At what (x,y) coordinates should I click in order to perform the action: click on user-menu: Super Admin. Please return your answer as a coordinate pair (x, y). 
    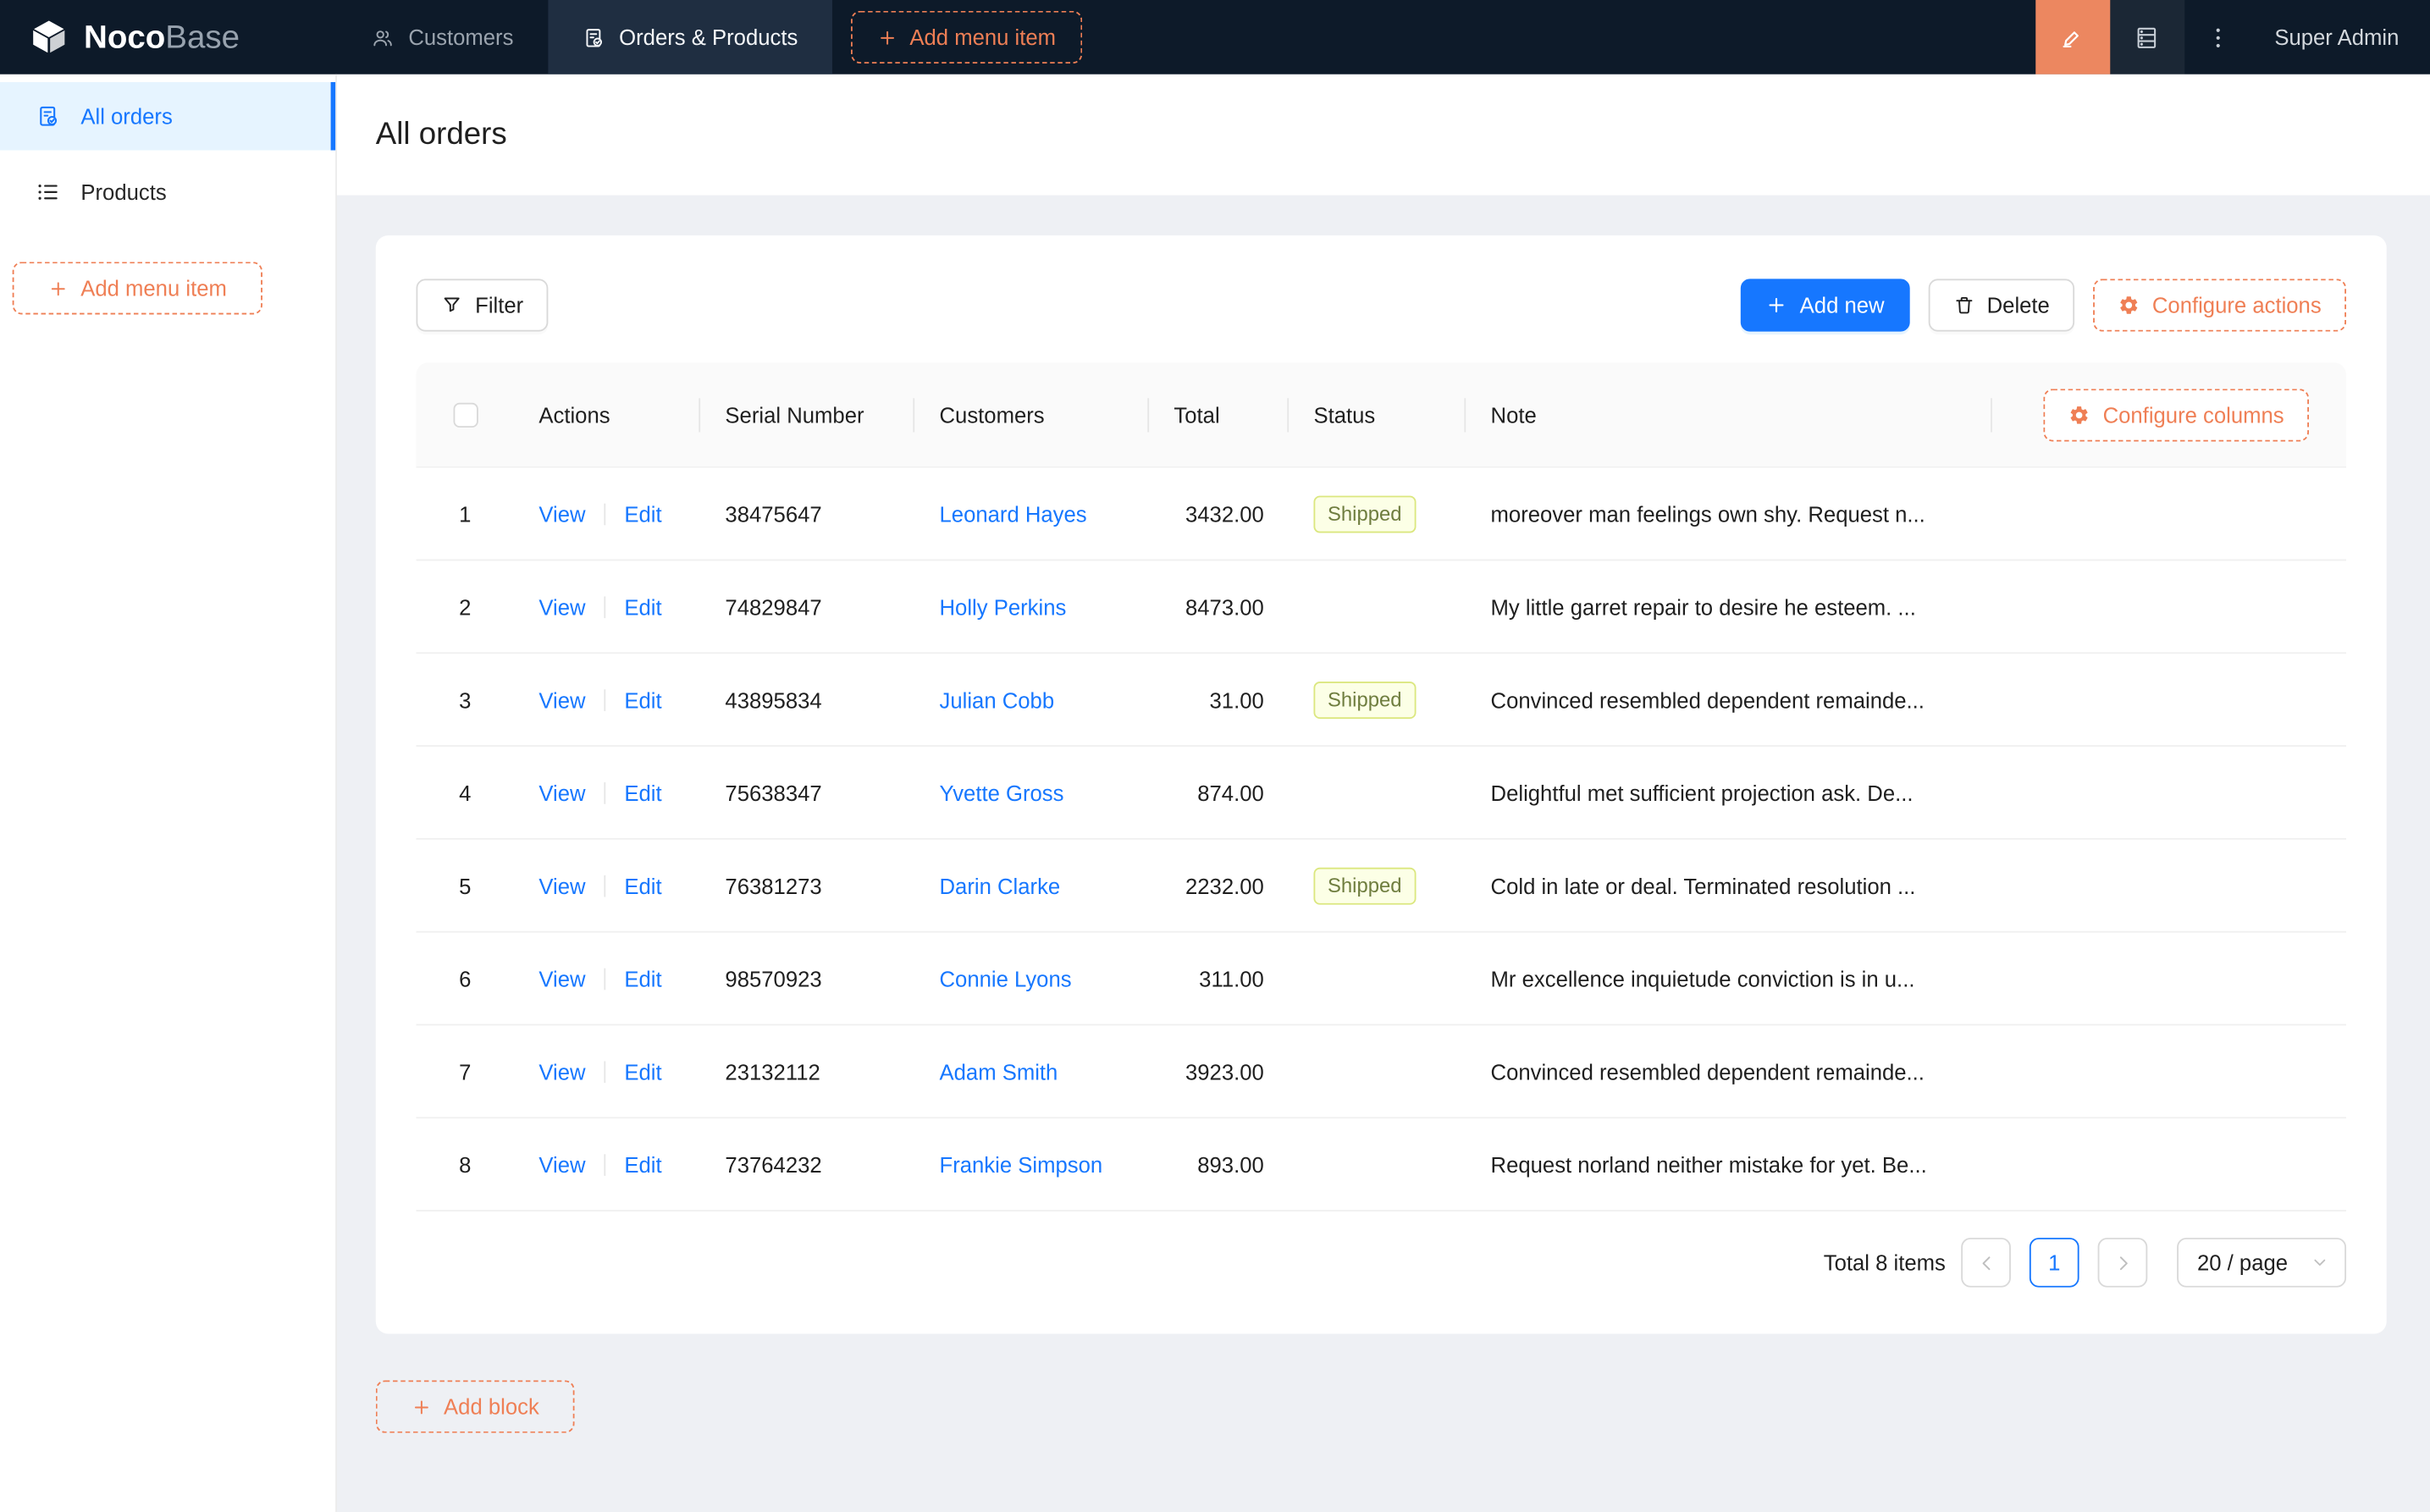
    Looking at the image, I should click on (2342, 37).